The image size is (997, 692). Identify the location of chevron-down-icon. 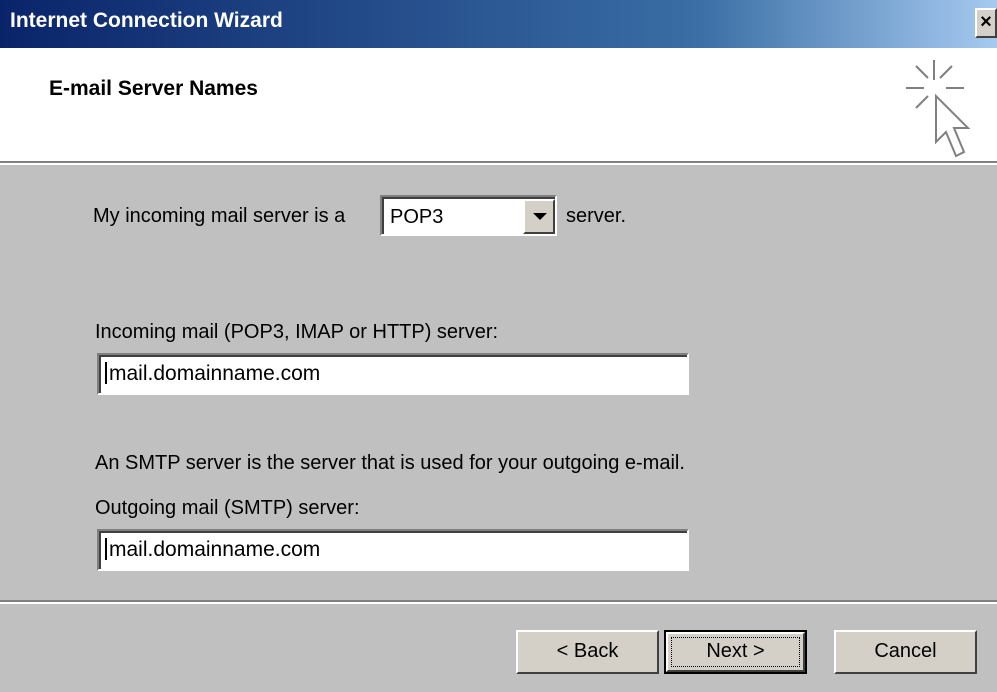
(539, 216).